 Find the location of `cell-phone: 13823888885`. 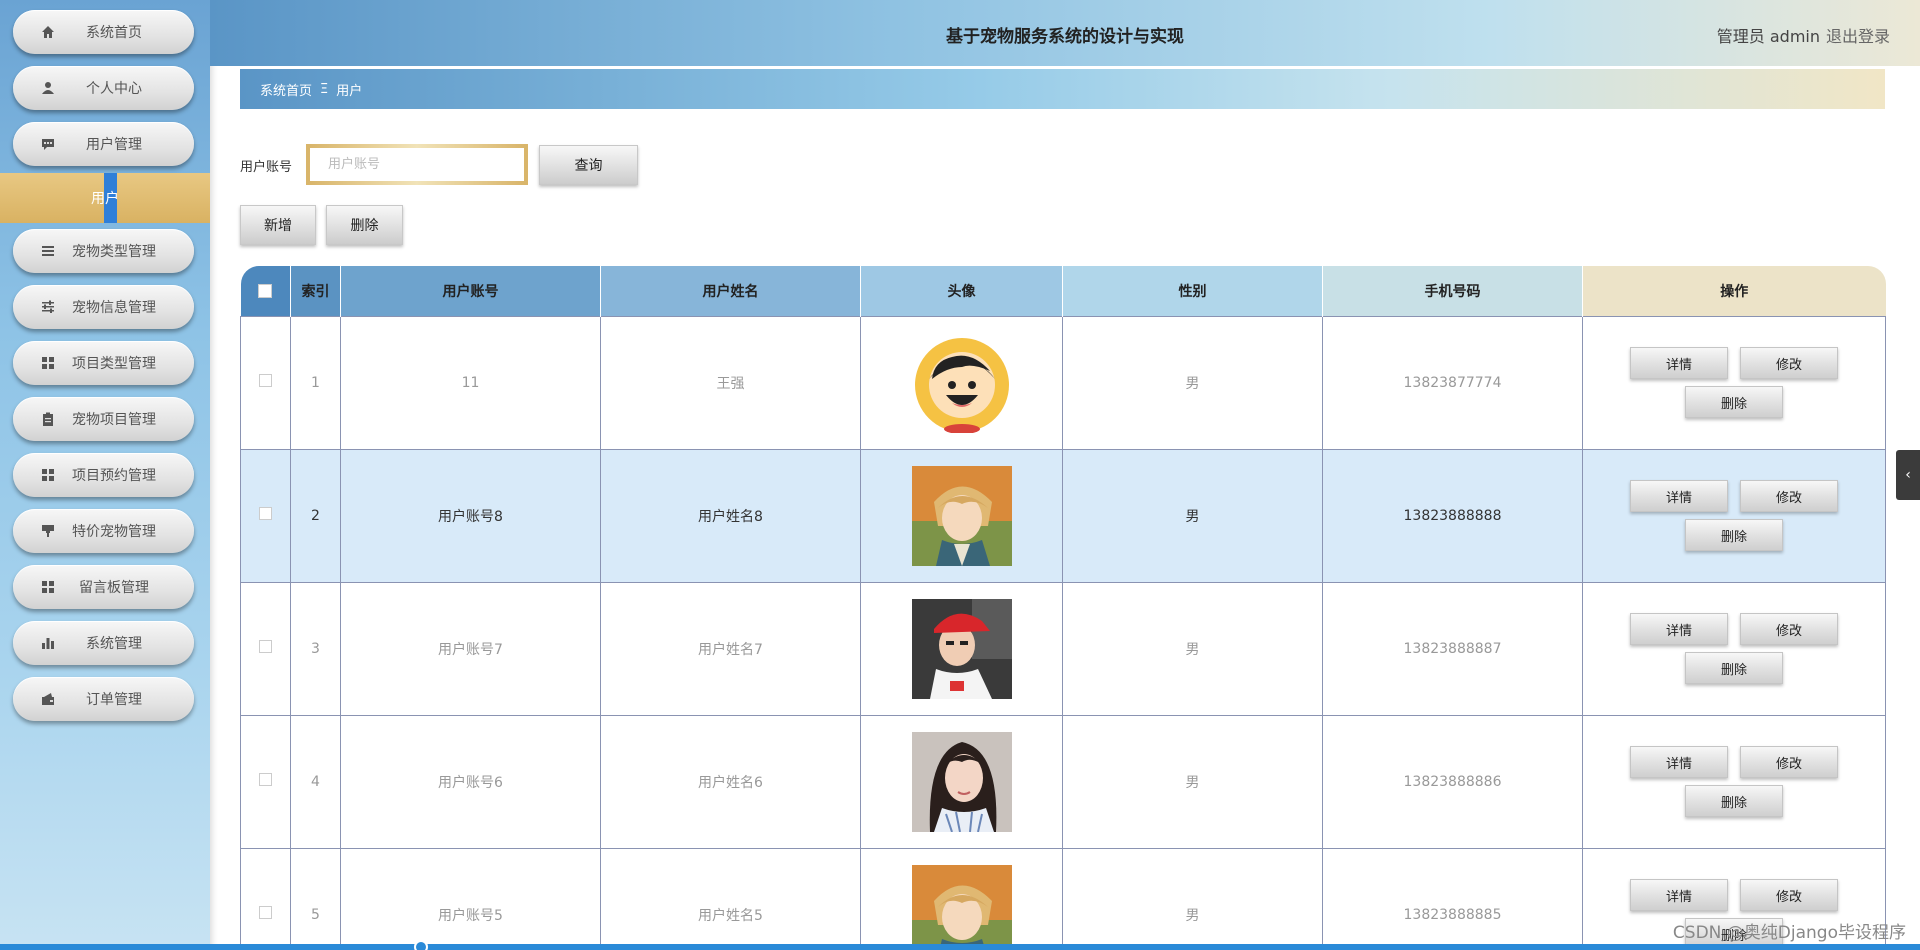

cell-phone: 13823888885 is located at coordinates (1452, 898).